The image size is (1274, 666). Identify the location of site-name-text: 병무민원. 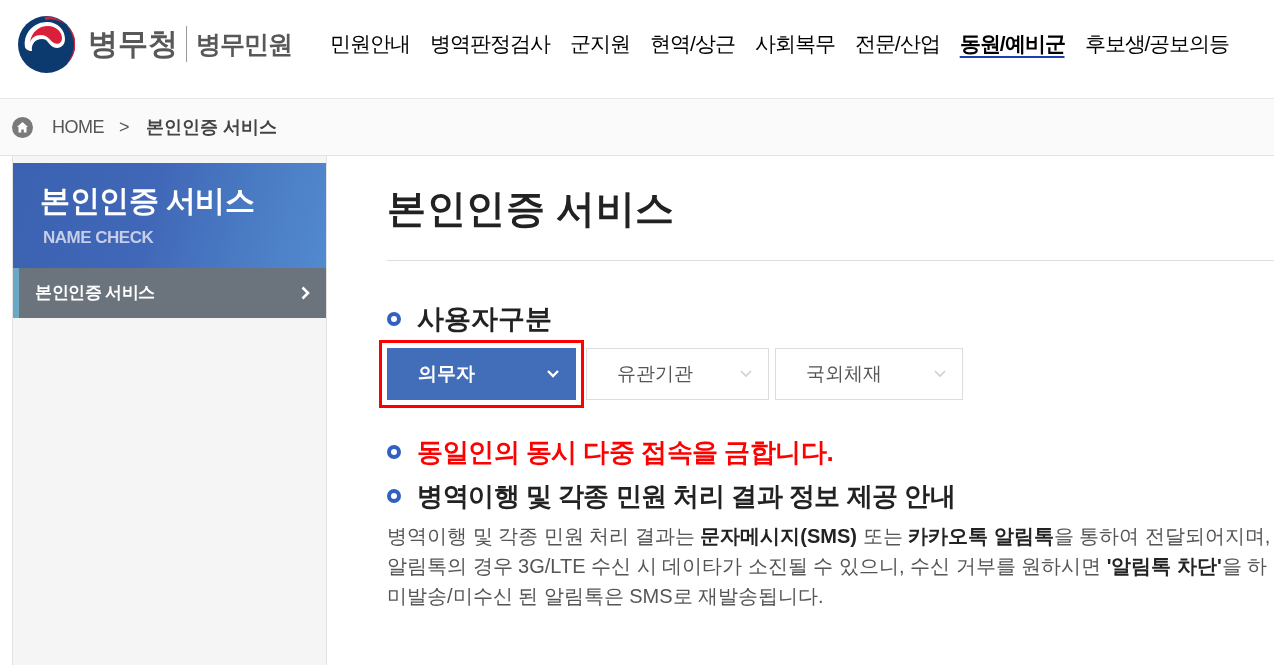
(244, 44).